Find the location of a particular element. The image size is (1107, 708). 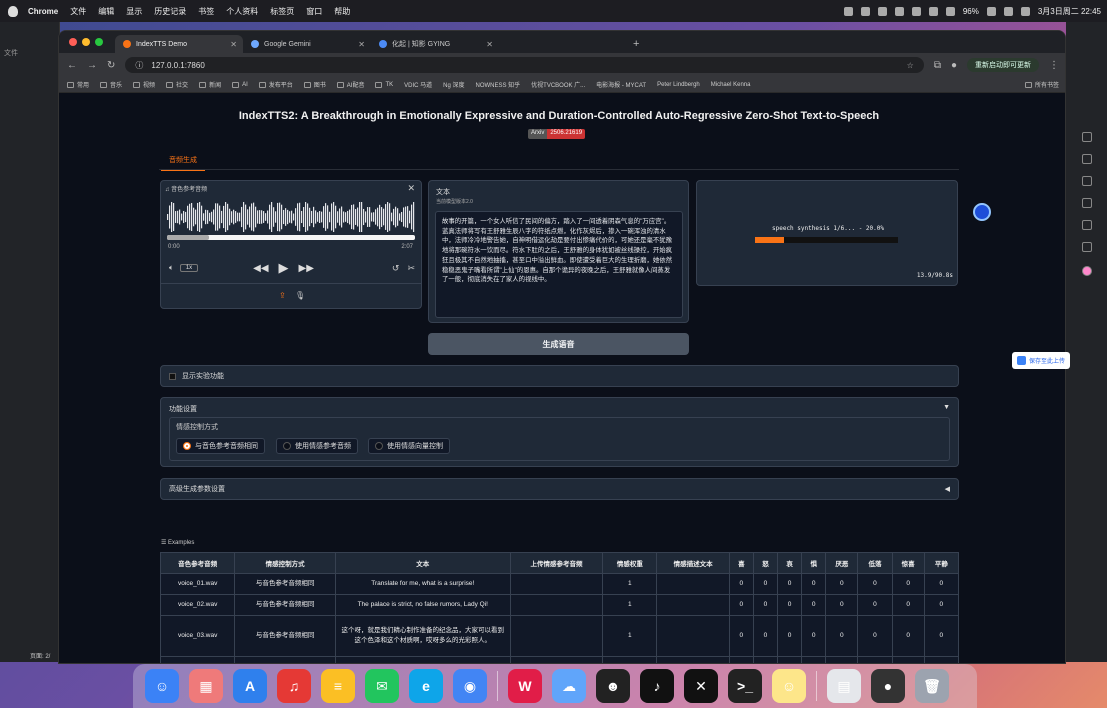

upload-icon: ⇪ is located at coordinates (282, 295).